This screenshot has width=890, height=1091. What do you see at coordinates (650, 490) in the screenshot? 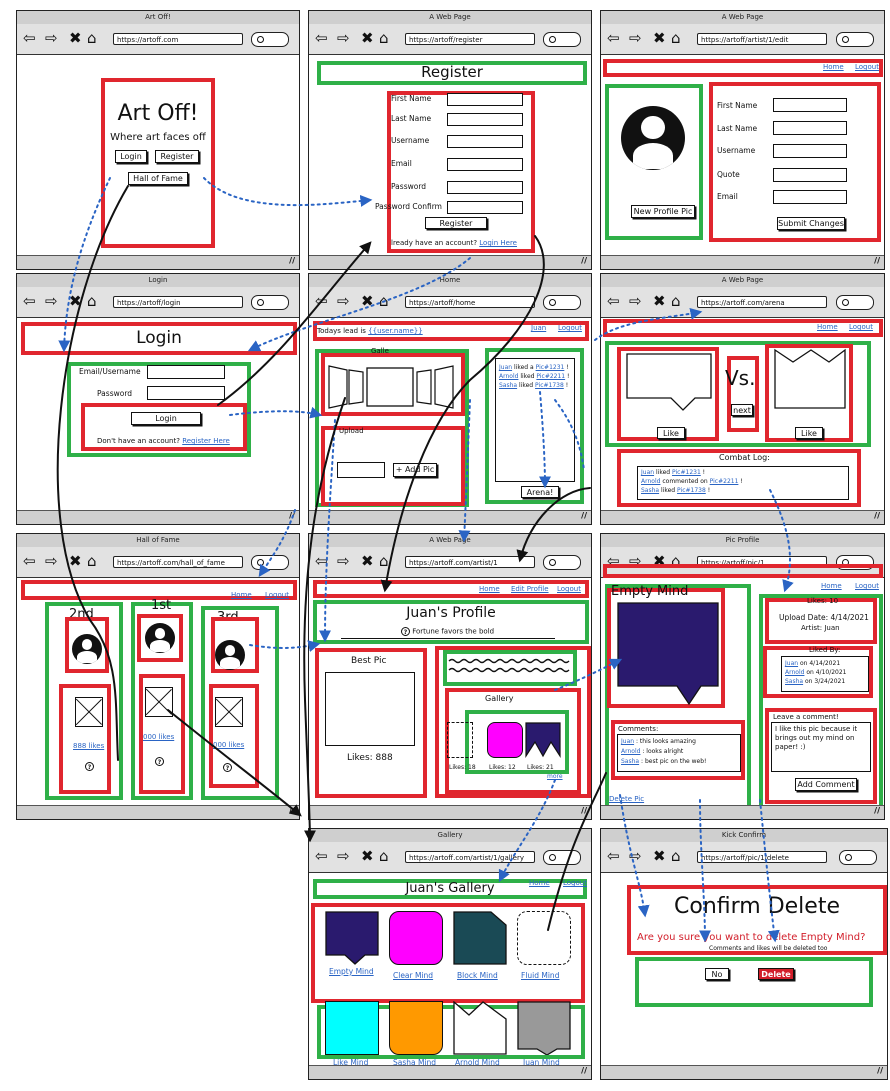
I see `log-user-link: Sasha` at bounding box center [650, 490].